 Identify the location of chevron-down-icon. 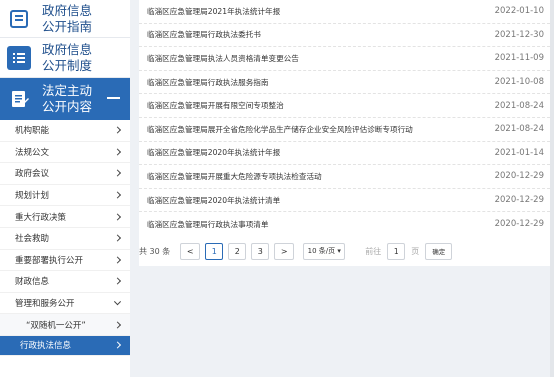
(117, 302).